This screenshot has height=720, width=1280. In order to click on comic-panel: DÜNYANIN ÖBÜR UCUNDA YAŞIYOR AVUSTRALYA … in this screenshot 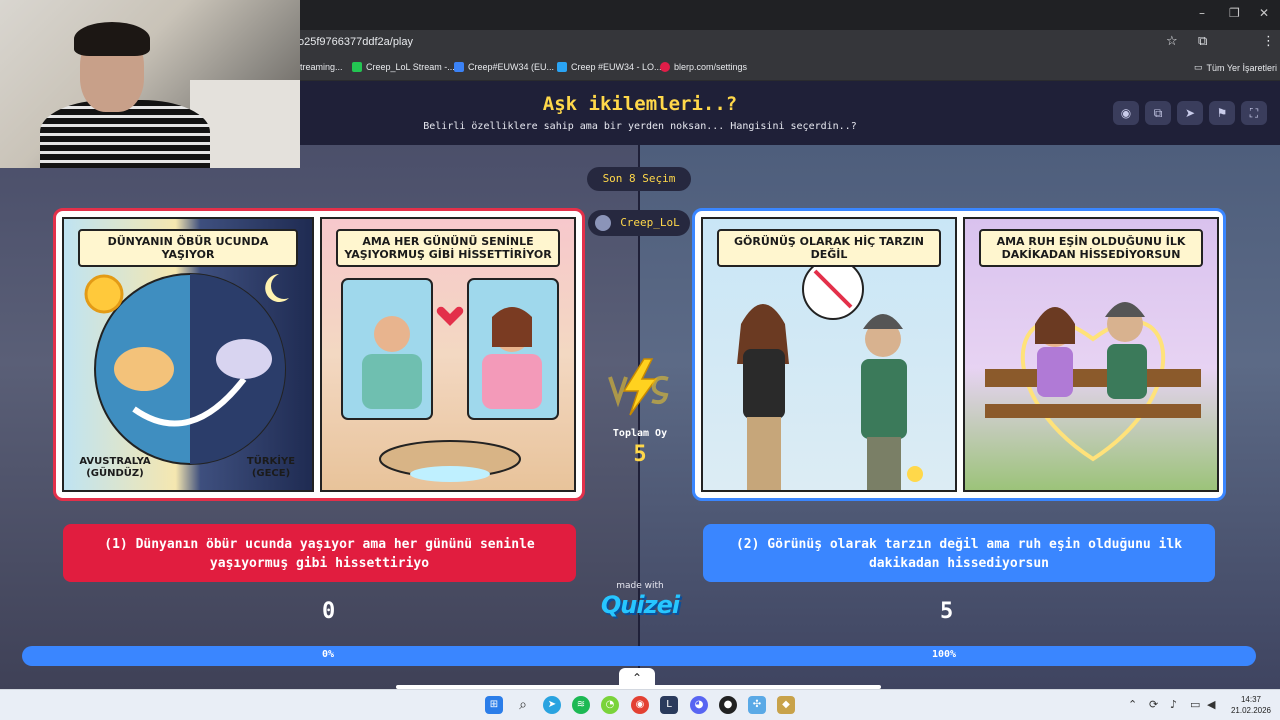, I will do `click(188, 354)`.